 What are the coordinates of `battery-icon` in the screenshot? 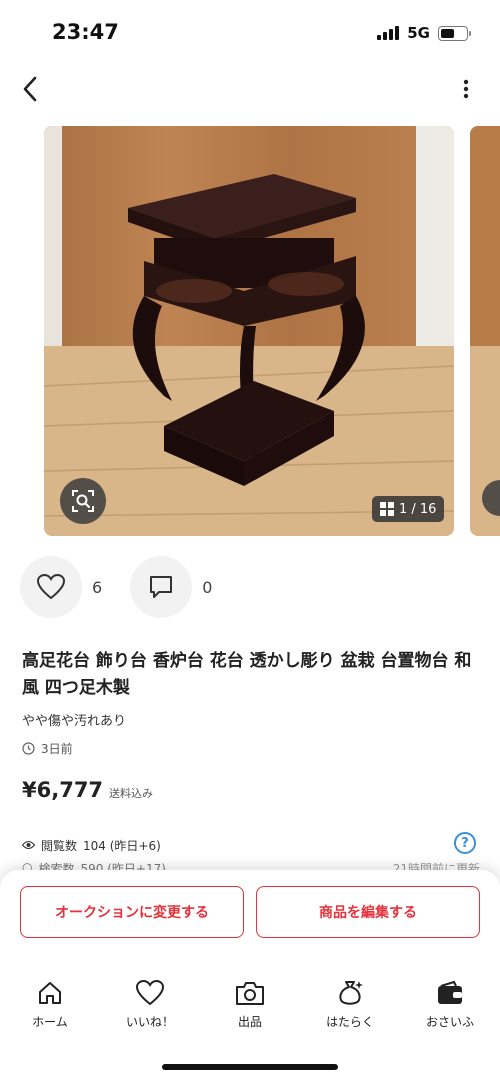 It's located at (454, 33).